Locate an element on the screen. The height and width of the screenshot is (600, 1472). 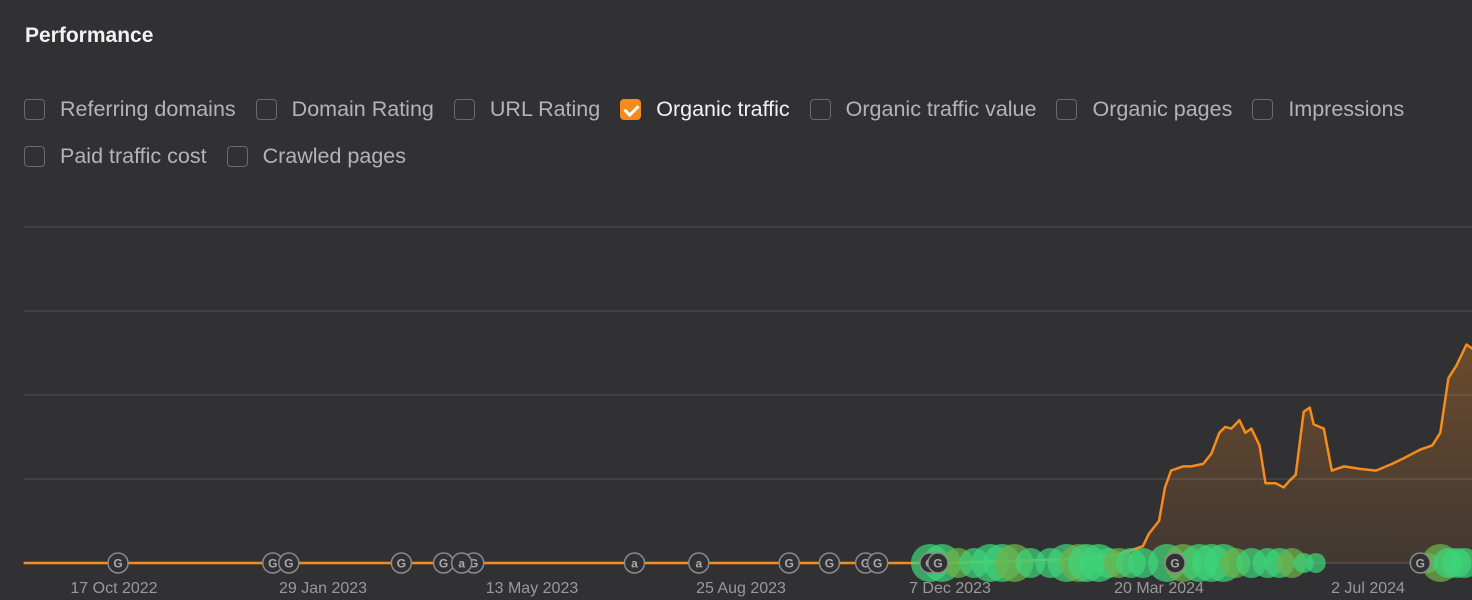
x-tick-label: 7 Dec 2023 is located at coordinates (950, 588).